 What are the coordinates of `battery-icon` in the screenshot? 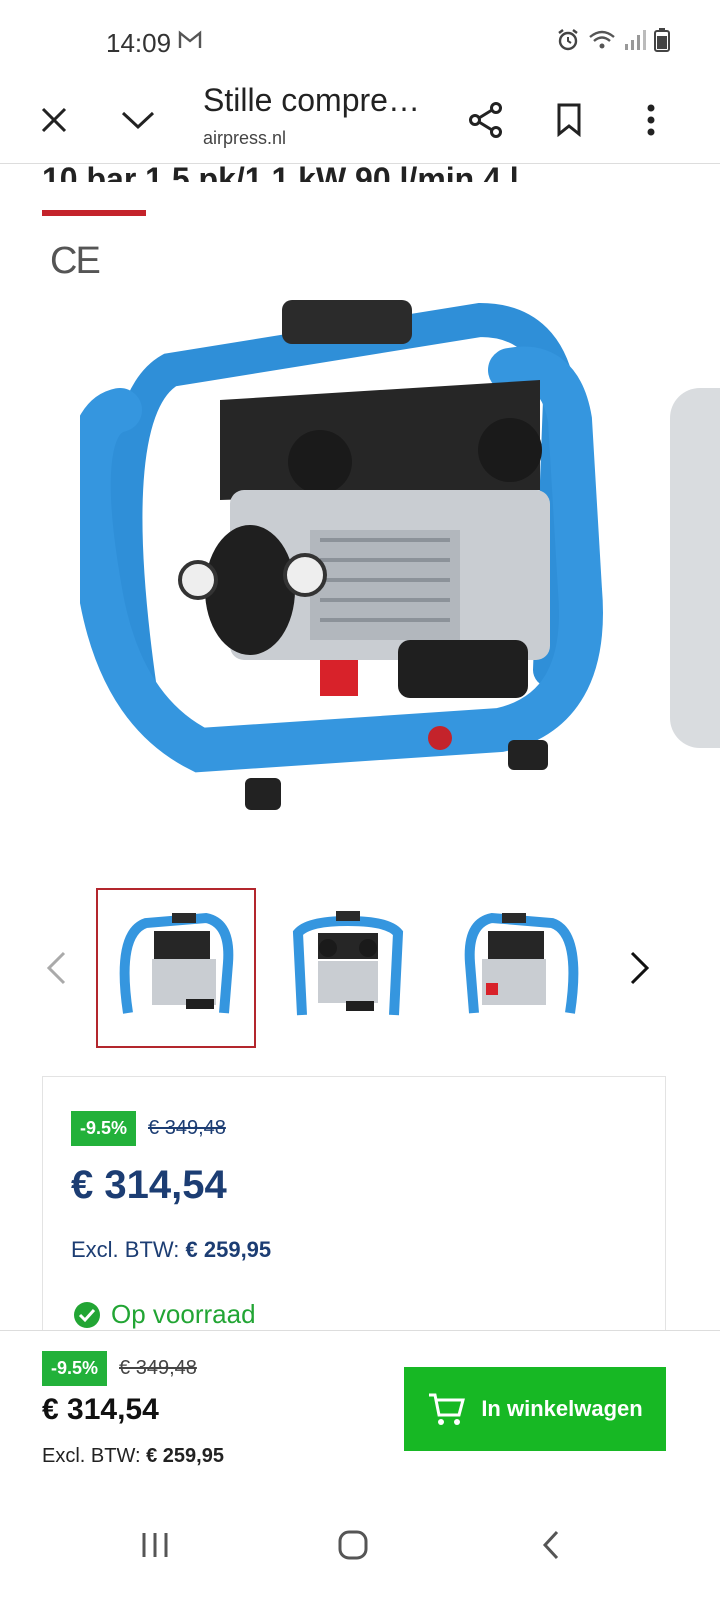 It's located at (662, 42).